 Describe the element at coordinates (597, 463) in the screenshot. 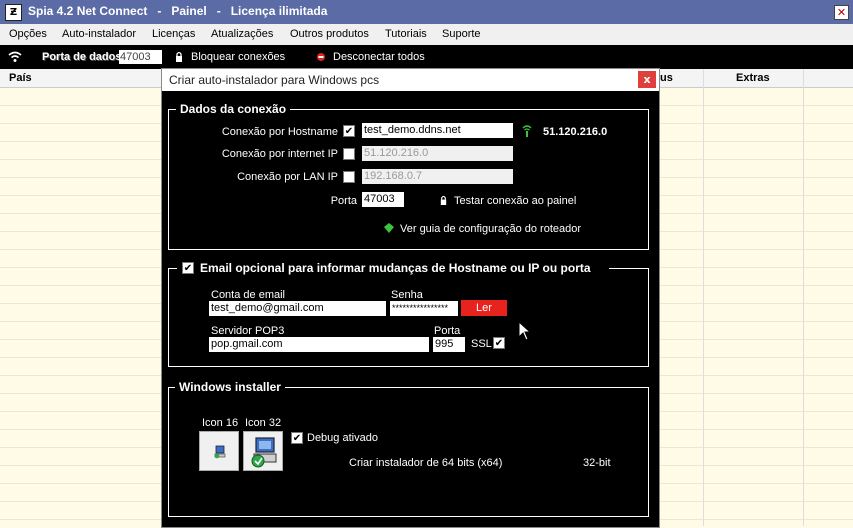

I see `build-32bit-option: 32-bit` at that location.